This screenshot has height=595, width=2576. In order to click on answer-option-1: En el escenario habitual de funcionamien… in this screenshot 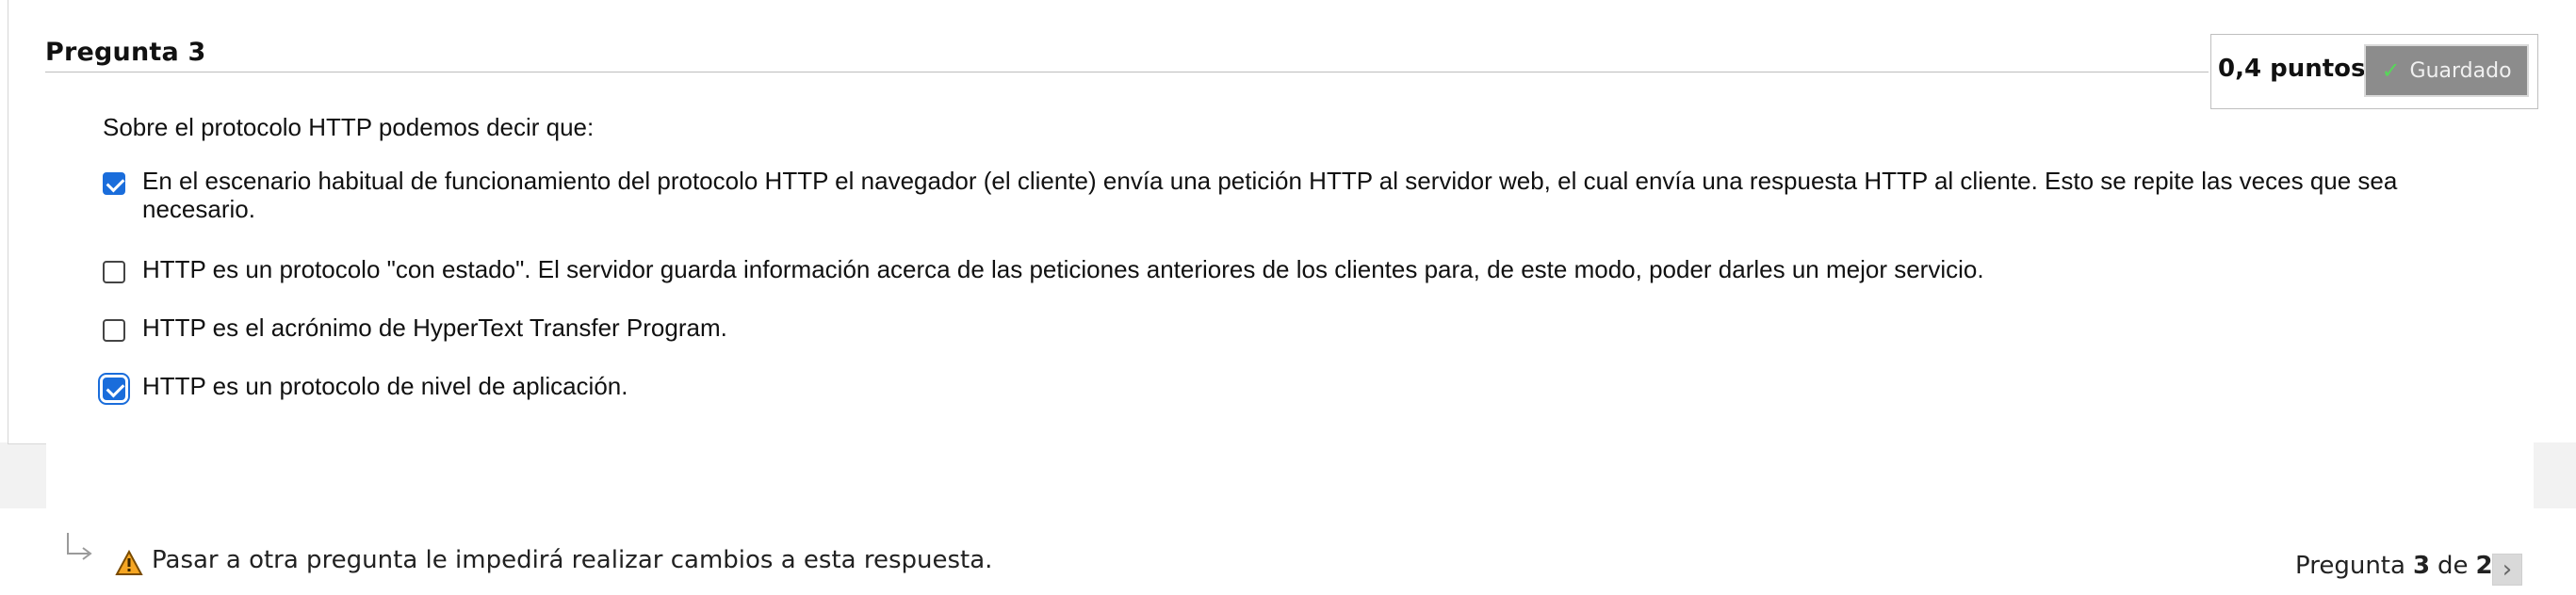, I will do `click(1309, 195)`.